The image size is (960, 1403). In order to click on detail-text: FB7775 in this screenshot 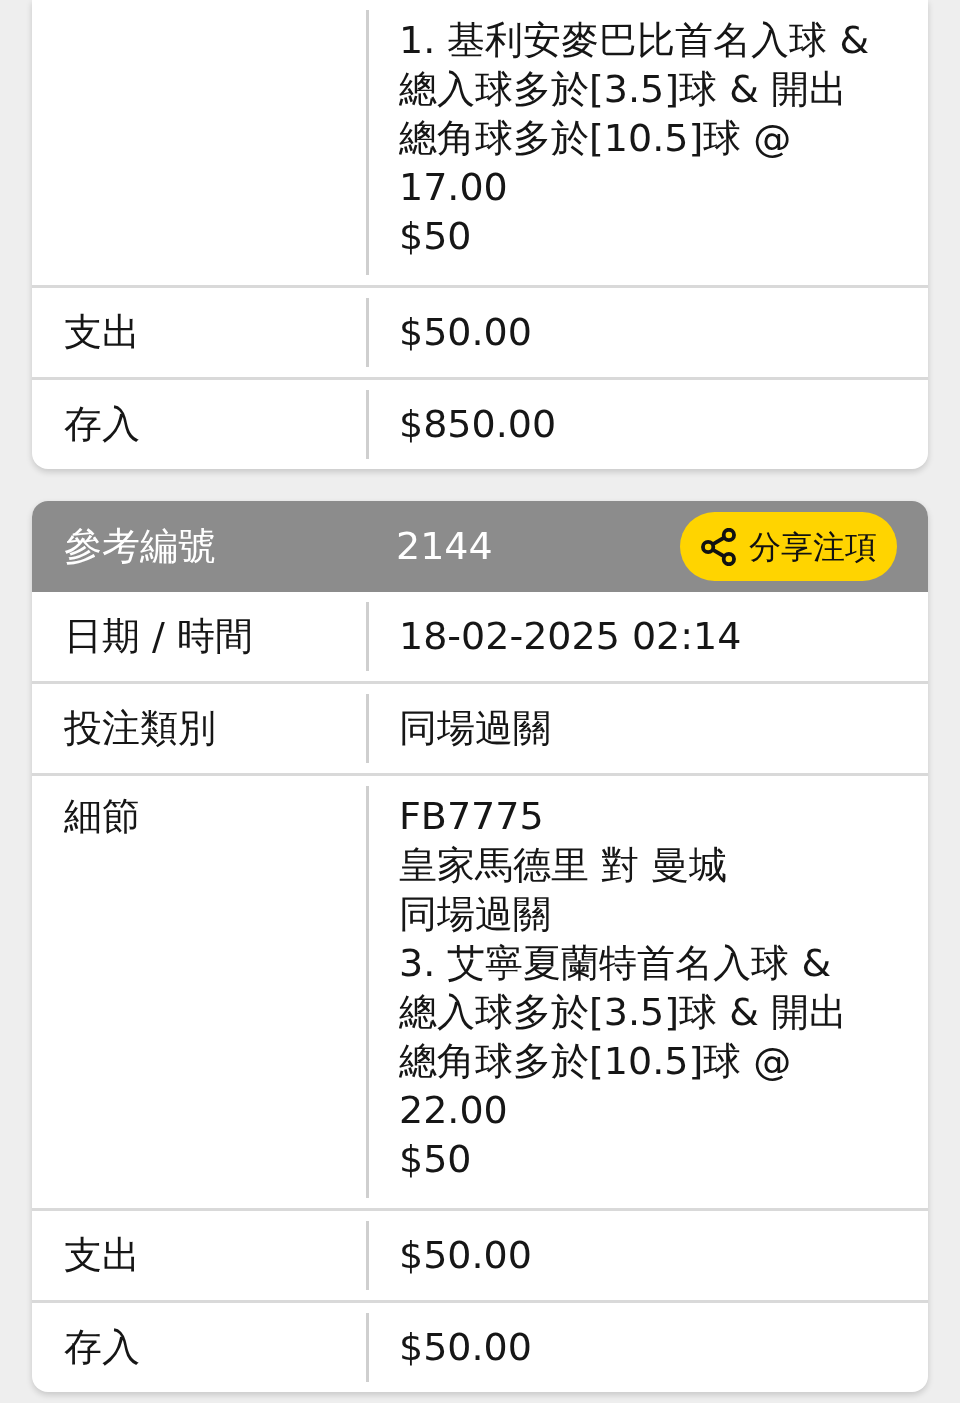, I will do `click(472, 816)`.